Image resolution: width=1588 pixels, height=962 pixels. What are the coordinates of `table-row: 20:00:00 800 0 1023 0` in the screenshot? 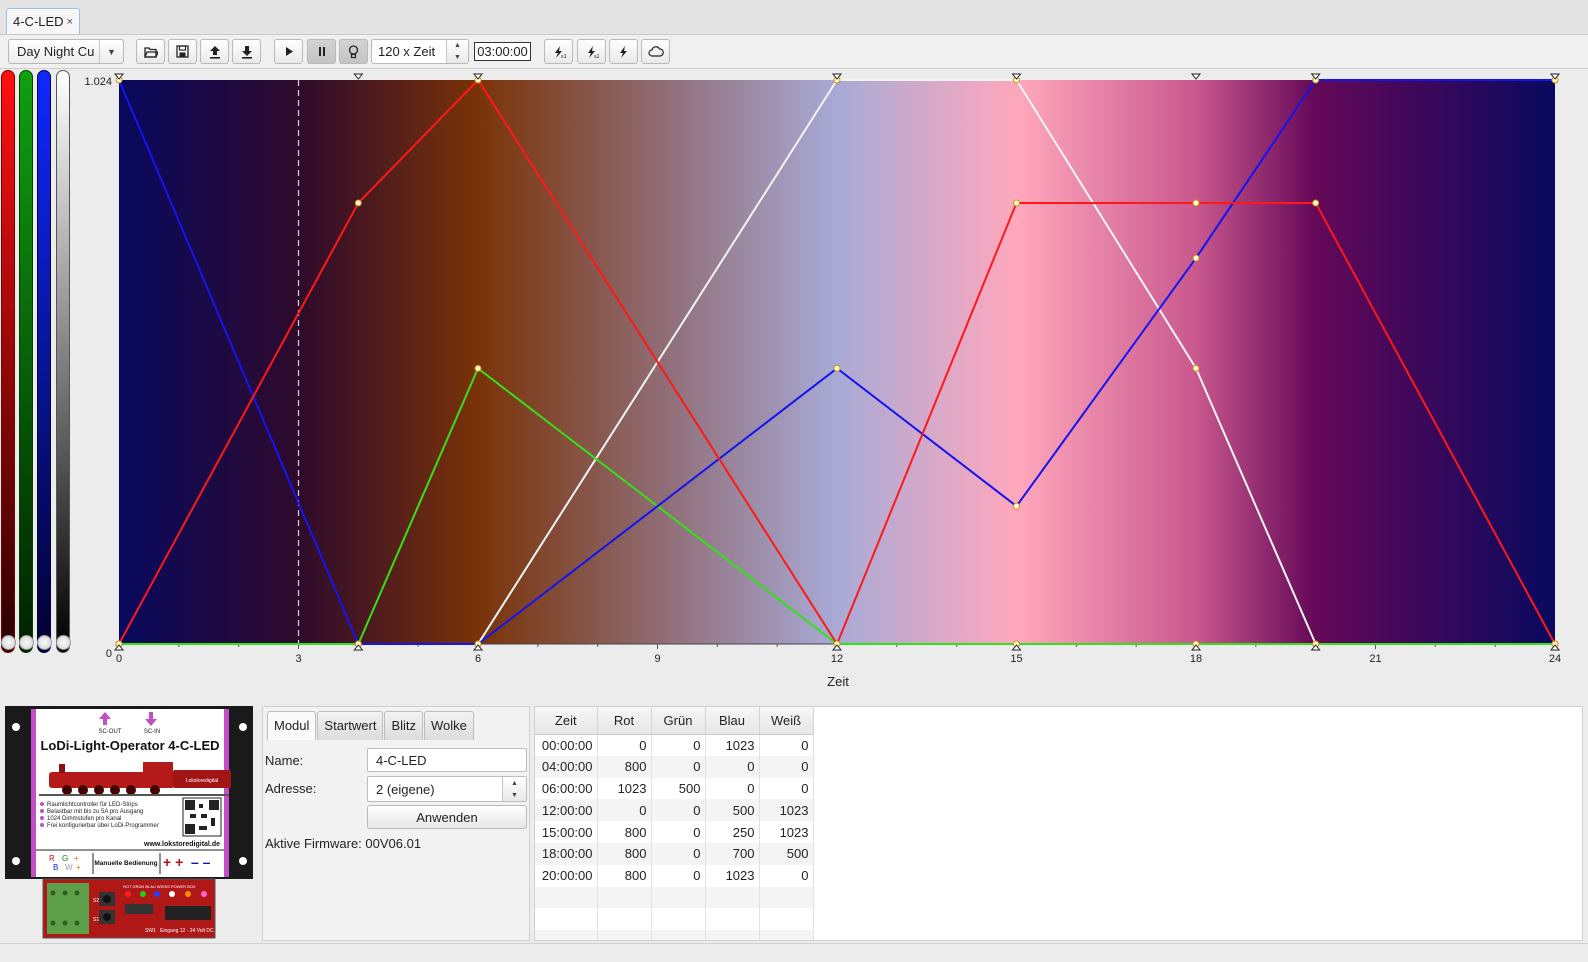 It's located at (674, 875).